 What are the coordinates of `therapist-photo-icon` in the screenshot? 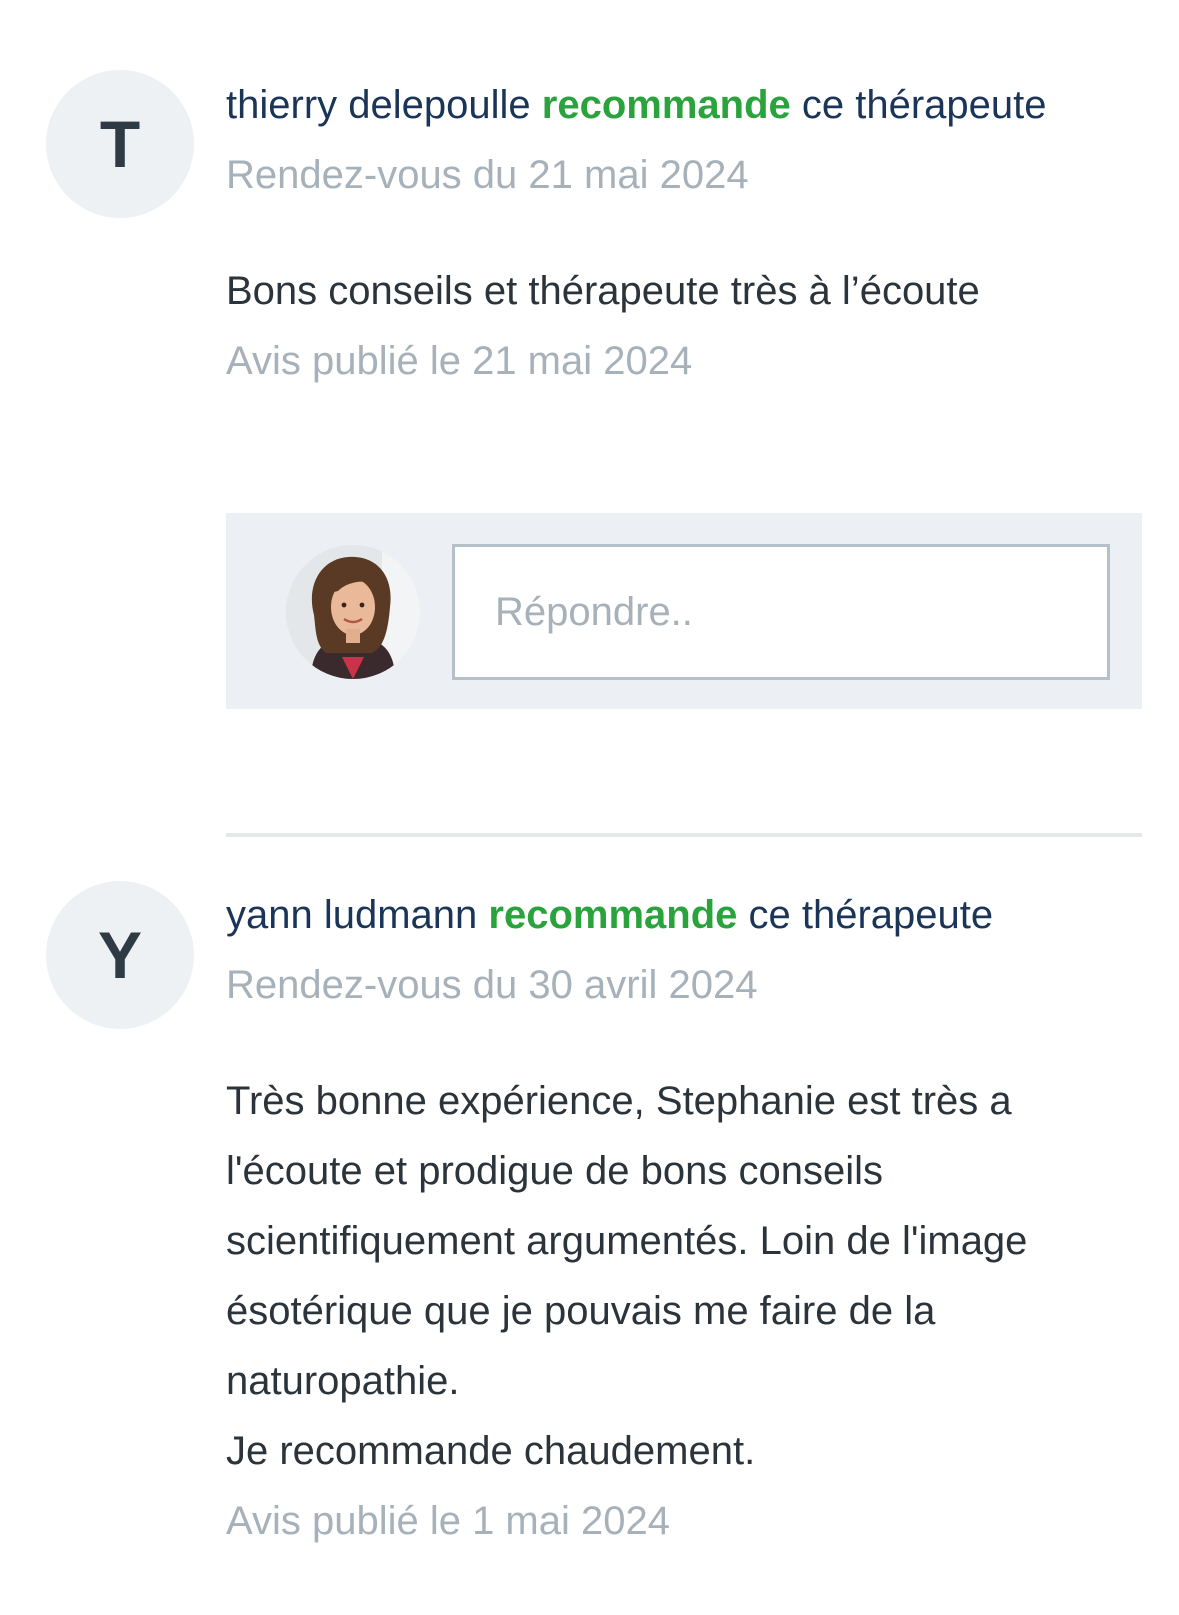 It's located at (353, 612).